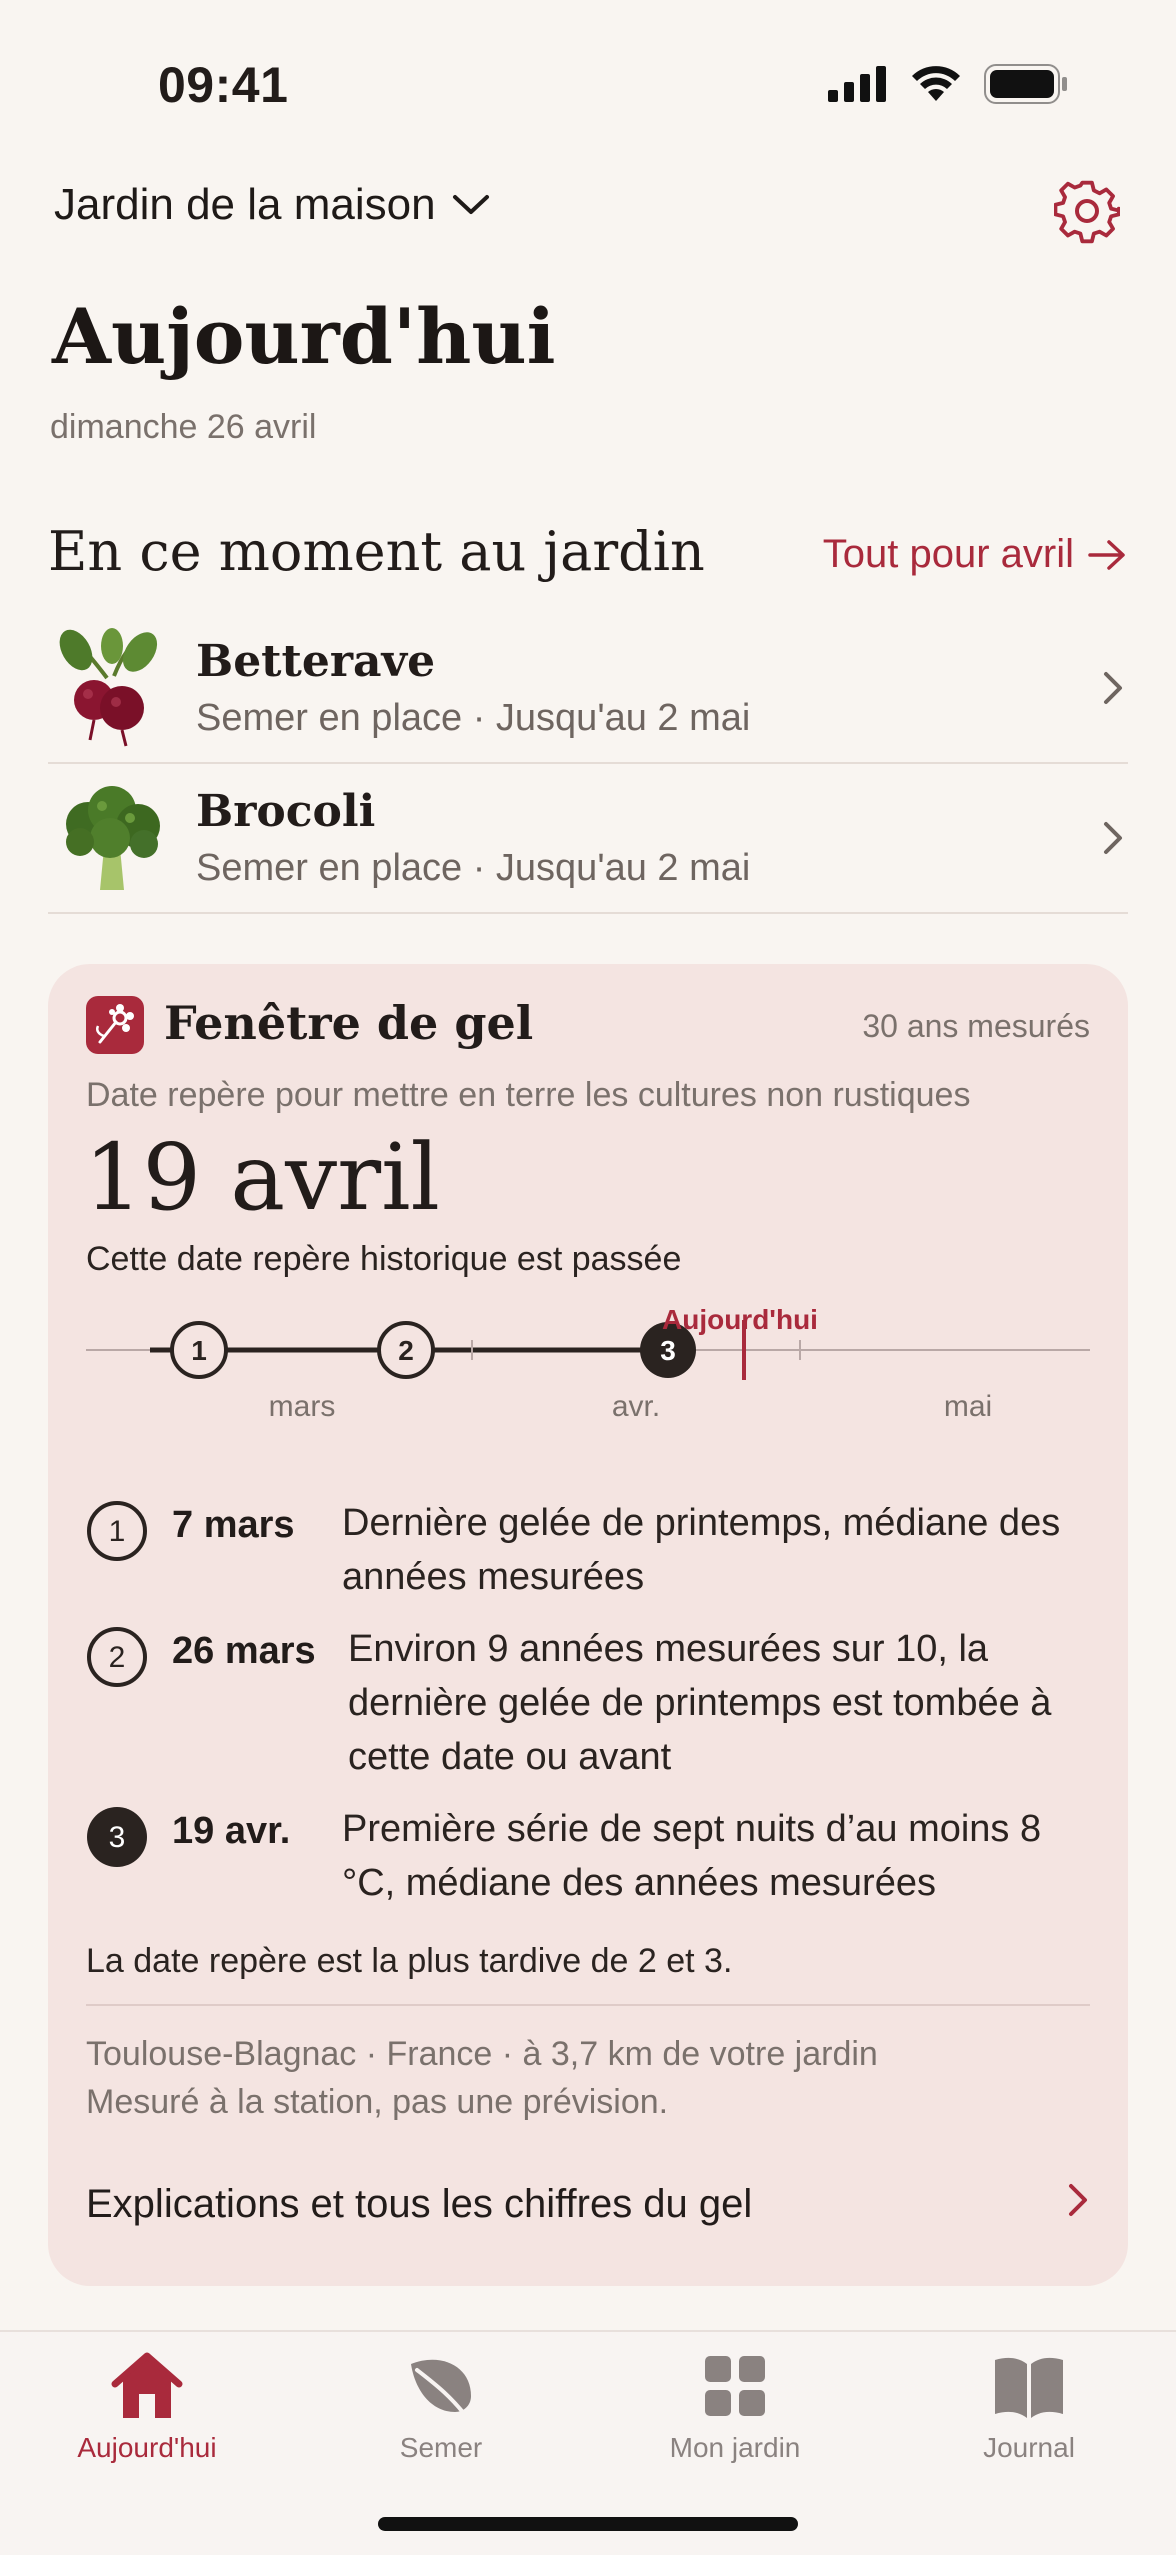 The width and height of the screenshot is (1176, 2555). I want to click on marker-2-icon: 2, so click(117, 1657).